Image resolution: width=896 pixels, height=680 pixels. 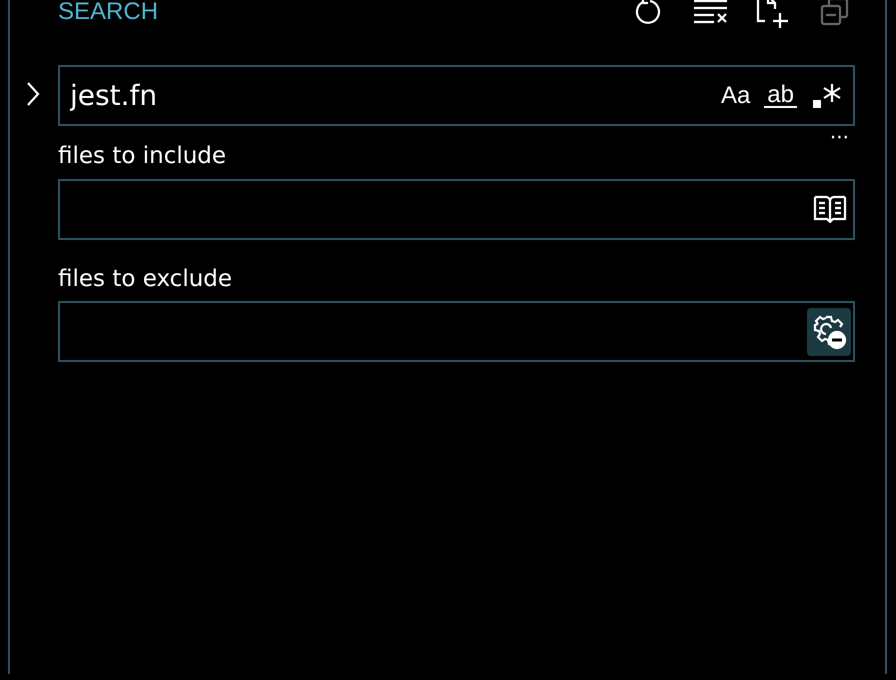 I want to click on whole-word-toggle: ab, so click(x=780, y=96).